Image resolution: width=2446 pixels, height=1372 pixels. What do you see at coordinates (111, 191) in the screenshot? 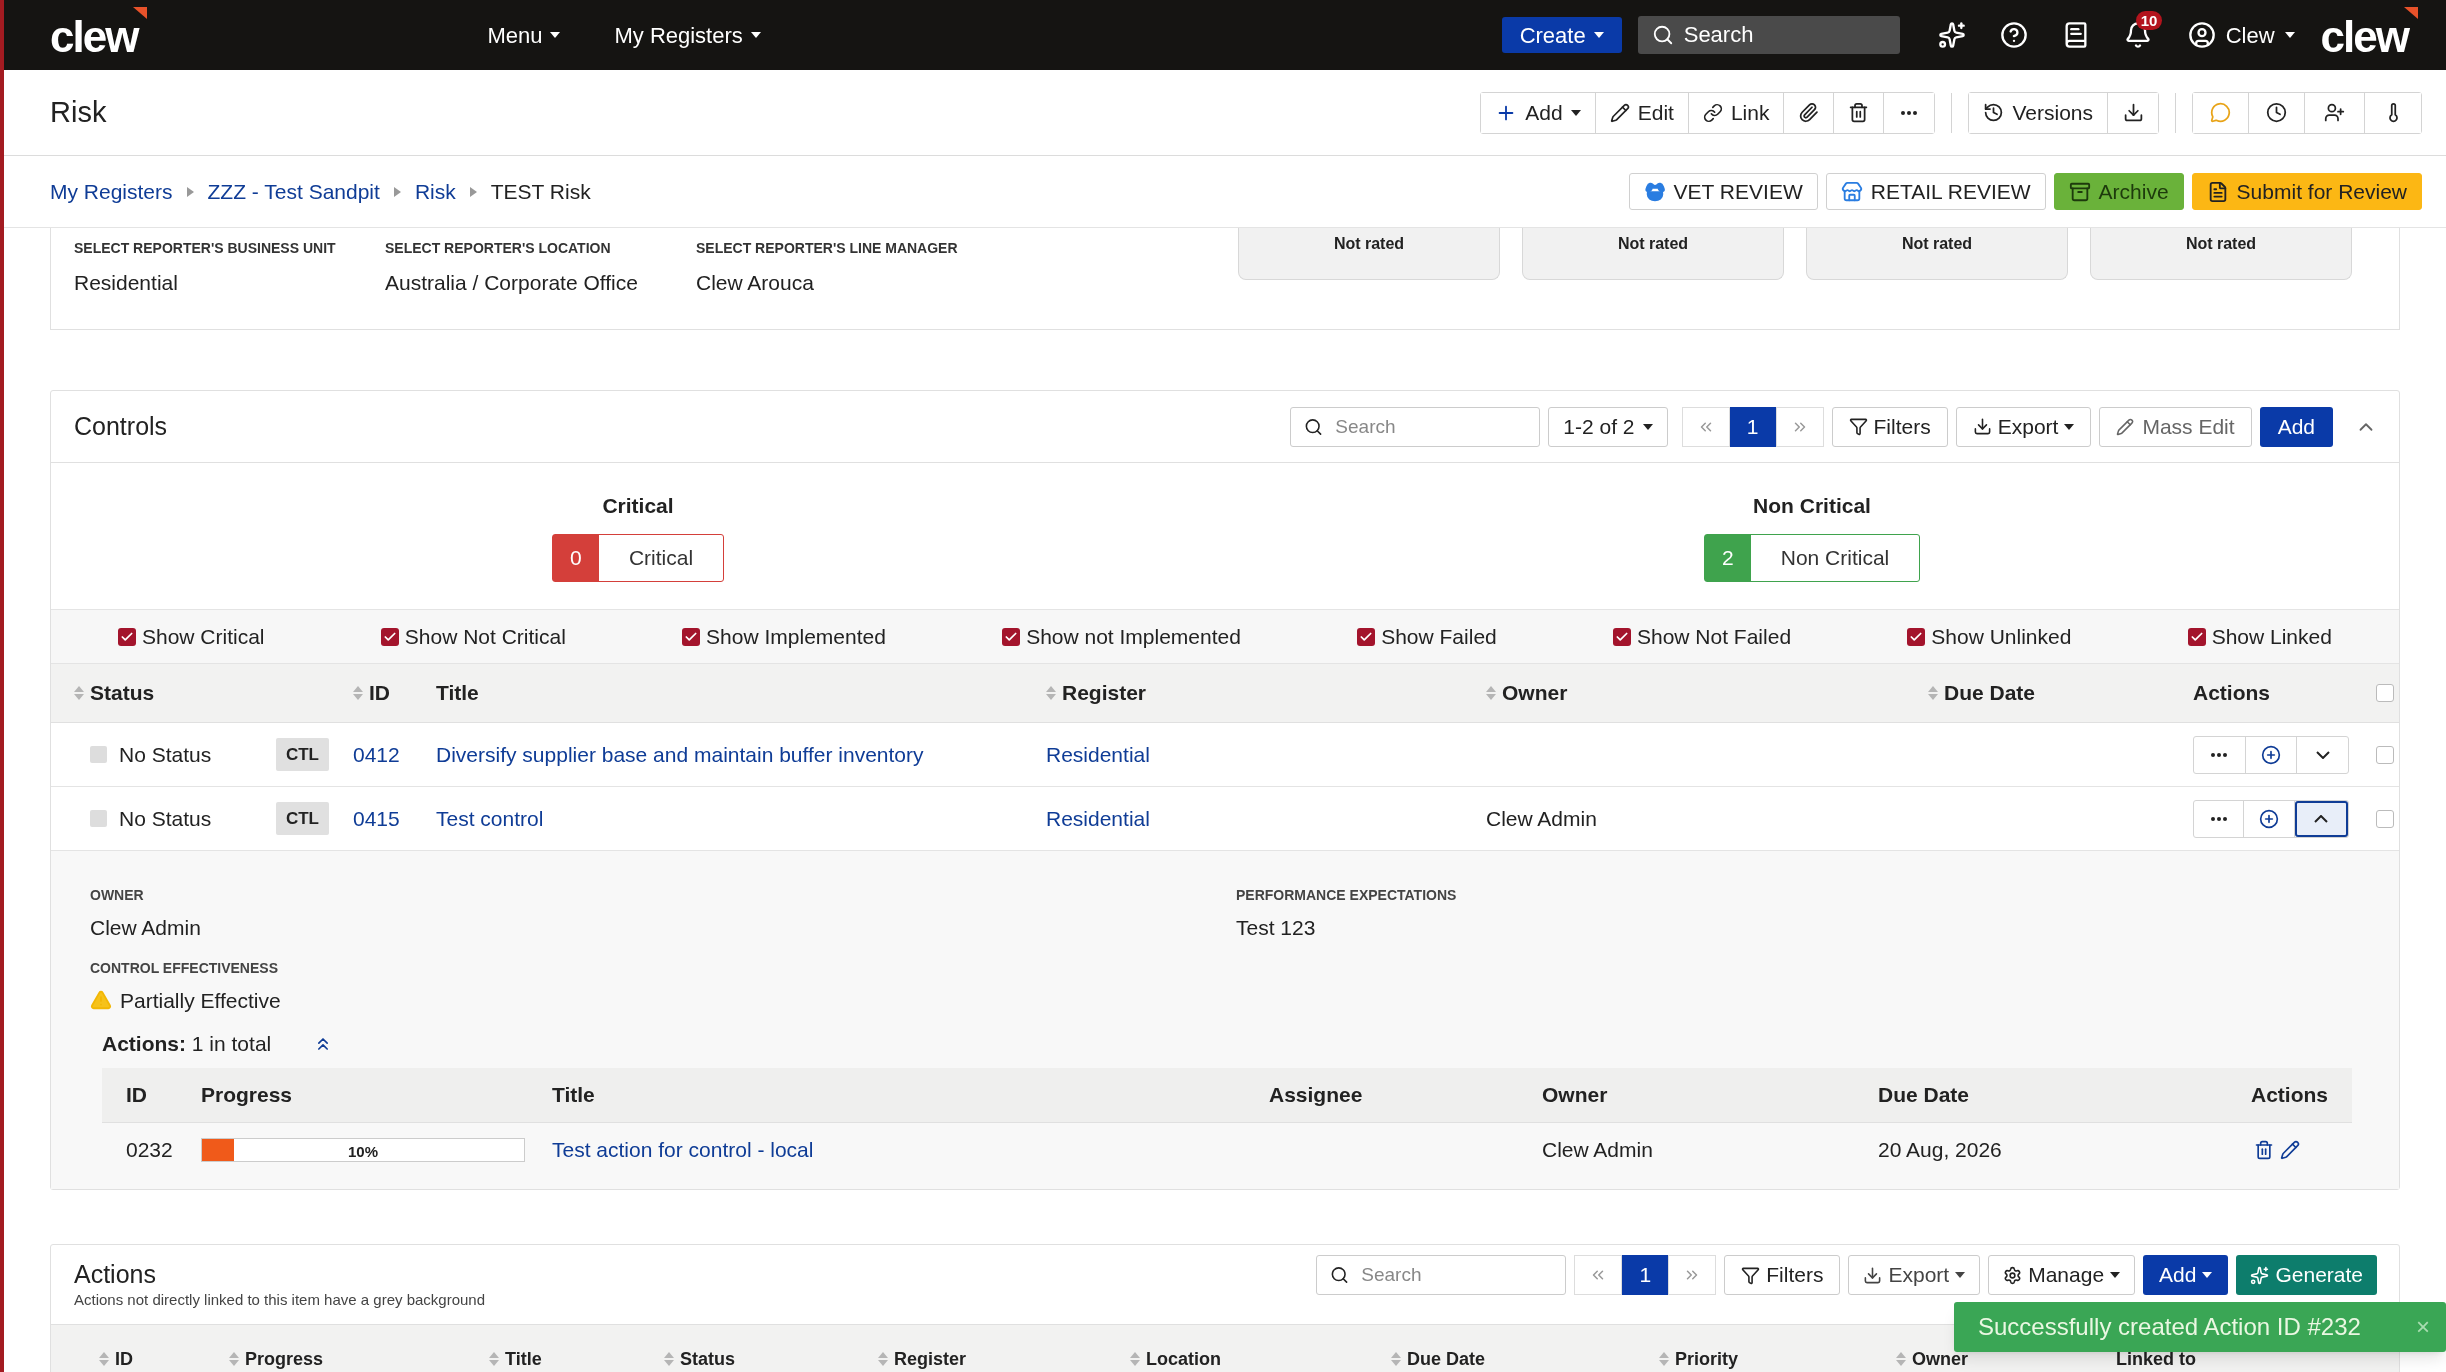
I see `breadcrumb: My Registers` at bounding box center [111, 191].